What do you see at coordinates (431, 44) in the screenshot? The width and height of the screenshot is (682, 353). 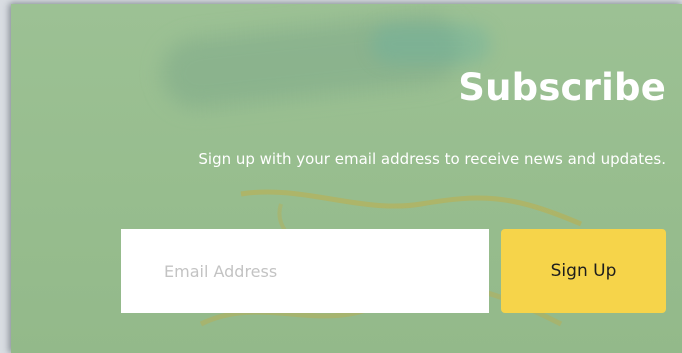 I see `background-blur-shape-accent` at bounding box center [431, 44].